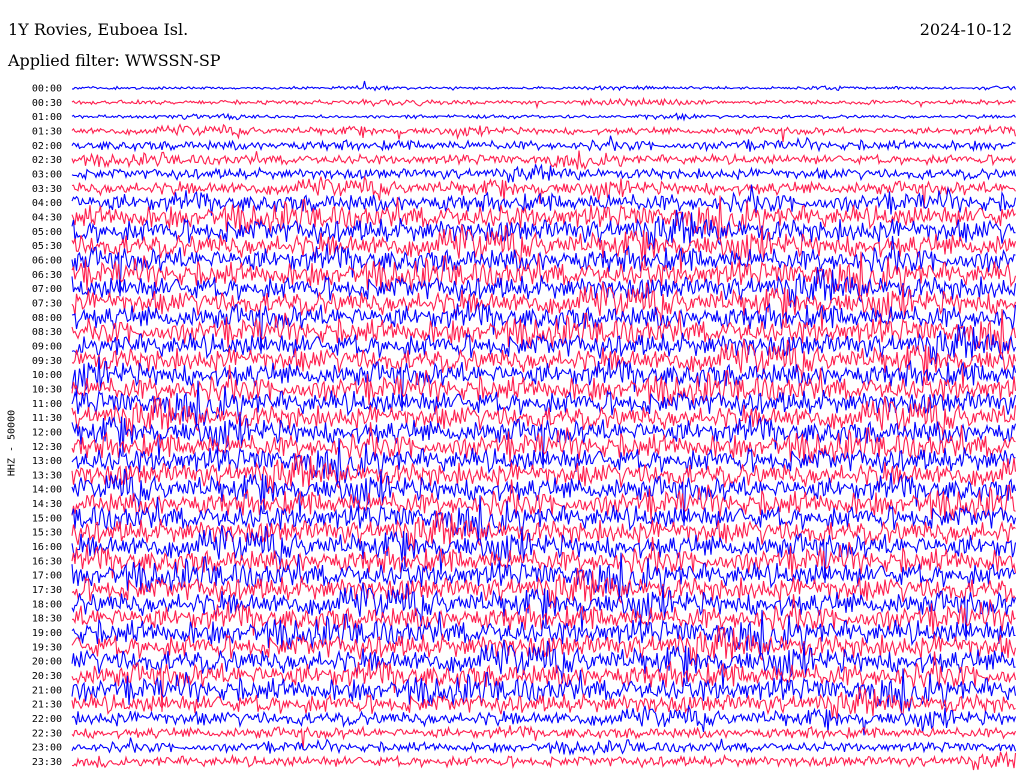  Describe the element at coordinates (47, 346) in the screenshot. I see `time-tick-label: 09:00` at that location.